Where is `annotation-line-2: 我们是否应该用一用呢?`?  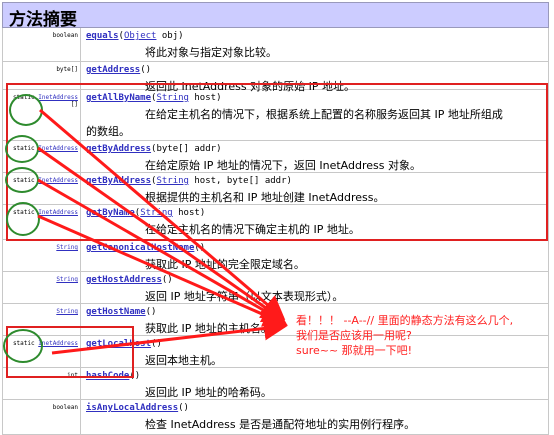 annotation-line-2: 我们是否应该用一用呢? is located at coordinates (354, 335).